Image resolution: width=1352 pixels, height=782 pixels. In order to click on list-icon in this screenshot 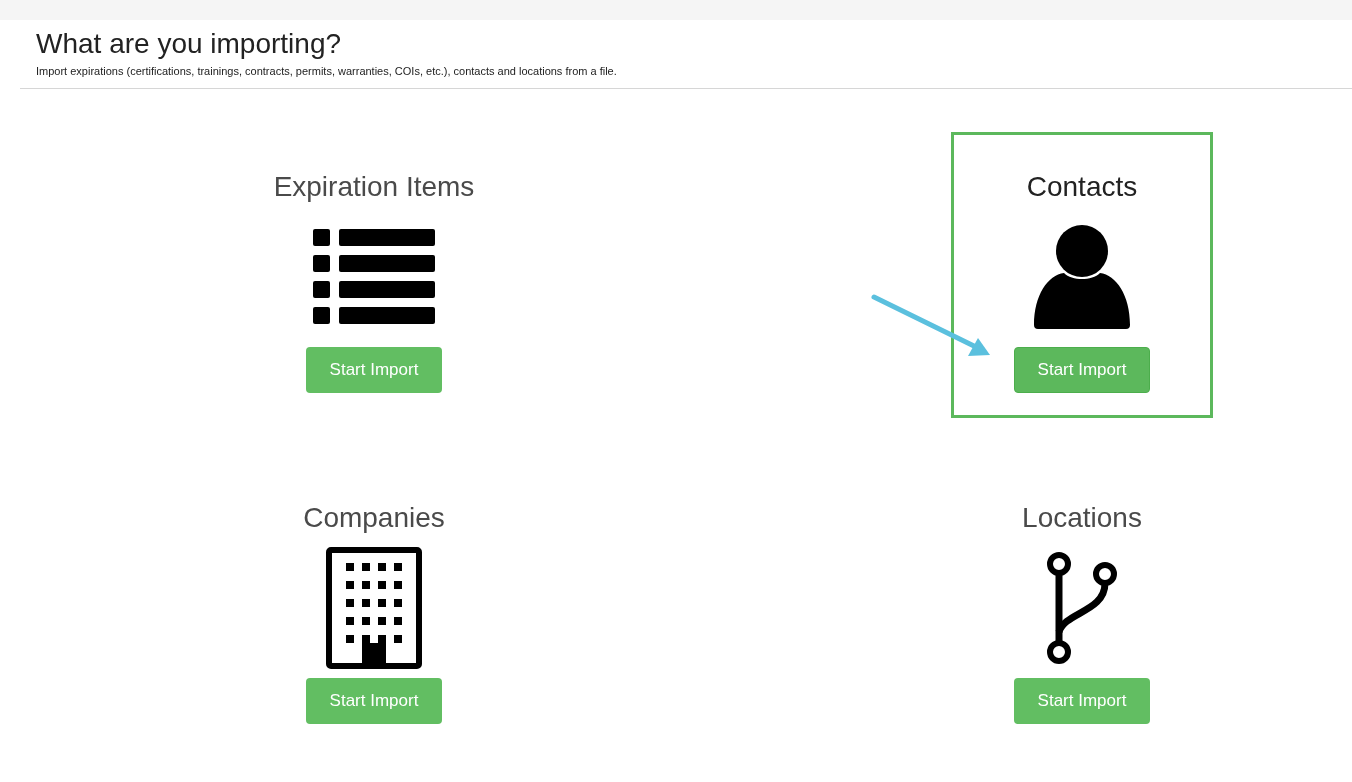, I will do `click(374, 277)`.